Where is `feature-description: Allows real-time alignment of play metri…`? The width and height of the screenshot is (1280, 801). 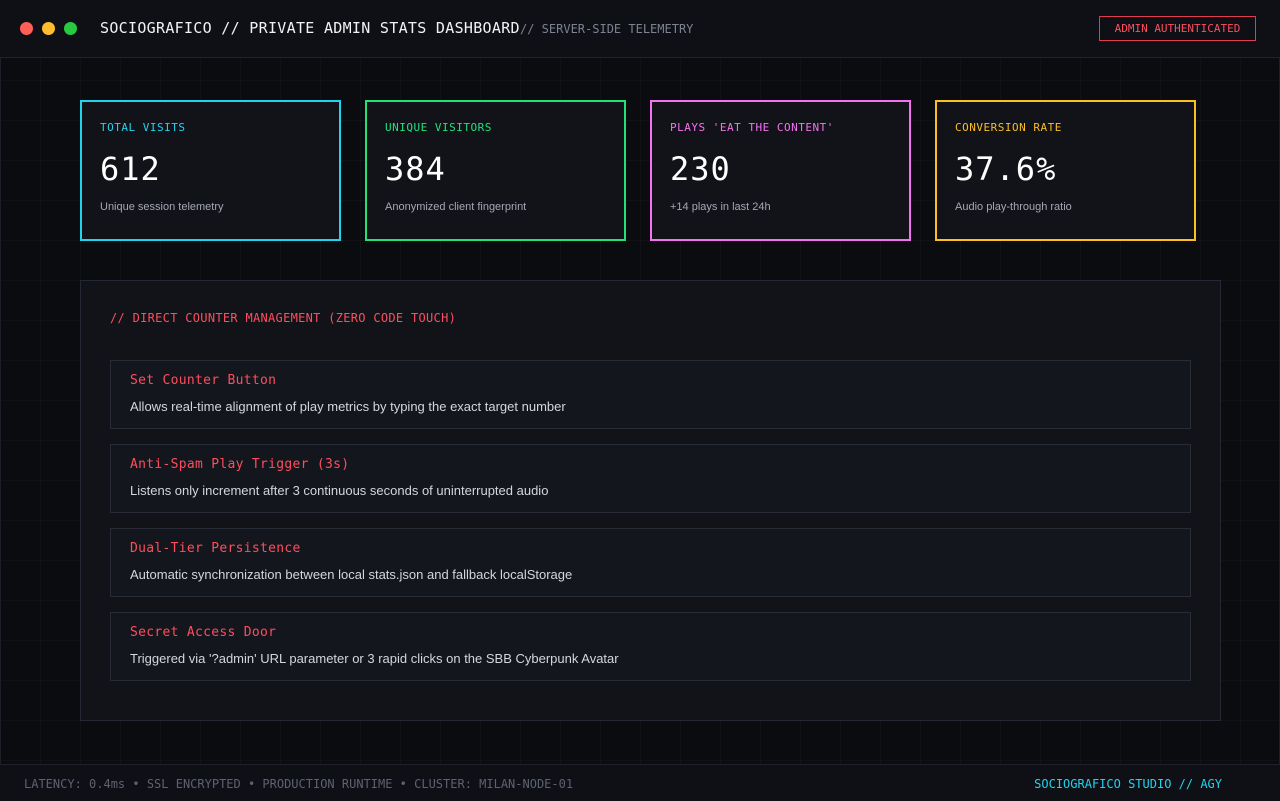 feature-description: Allows real-time alignment of play metri… is located at coordinates (348, 406).